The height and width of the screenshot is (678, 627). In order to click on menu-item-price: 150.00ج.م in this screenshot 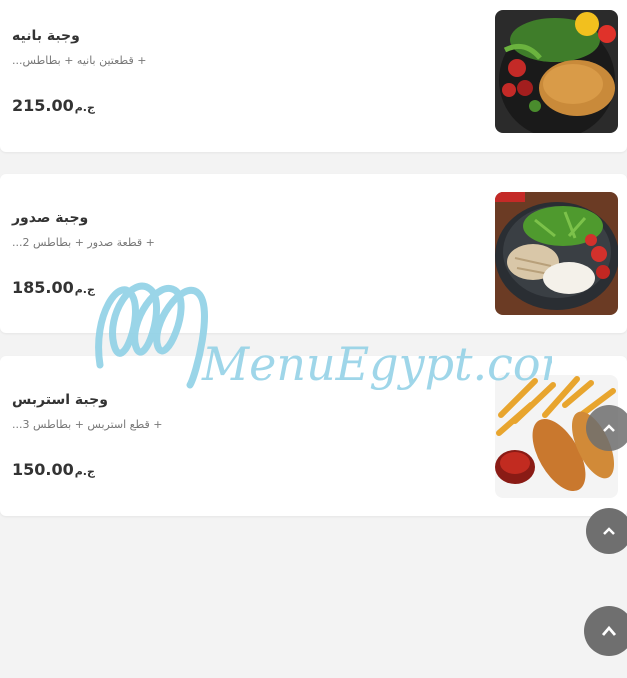, I will do `click(53, 469)`.